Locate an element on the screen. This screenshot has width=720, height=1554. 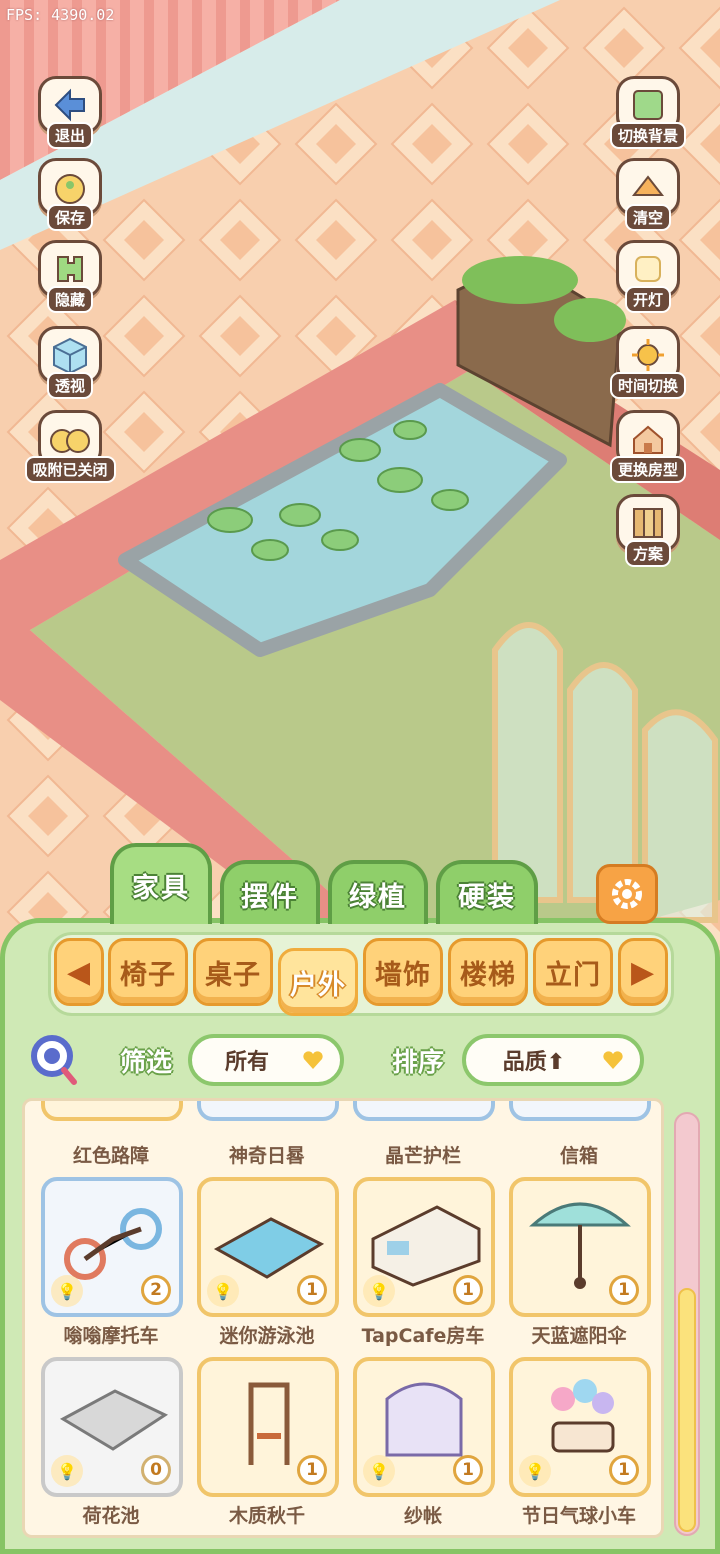
item-name: TapCafe房车 is located at coordinates (423, 1336).